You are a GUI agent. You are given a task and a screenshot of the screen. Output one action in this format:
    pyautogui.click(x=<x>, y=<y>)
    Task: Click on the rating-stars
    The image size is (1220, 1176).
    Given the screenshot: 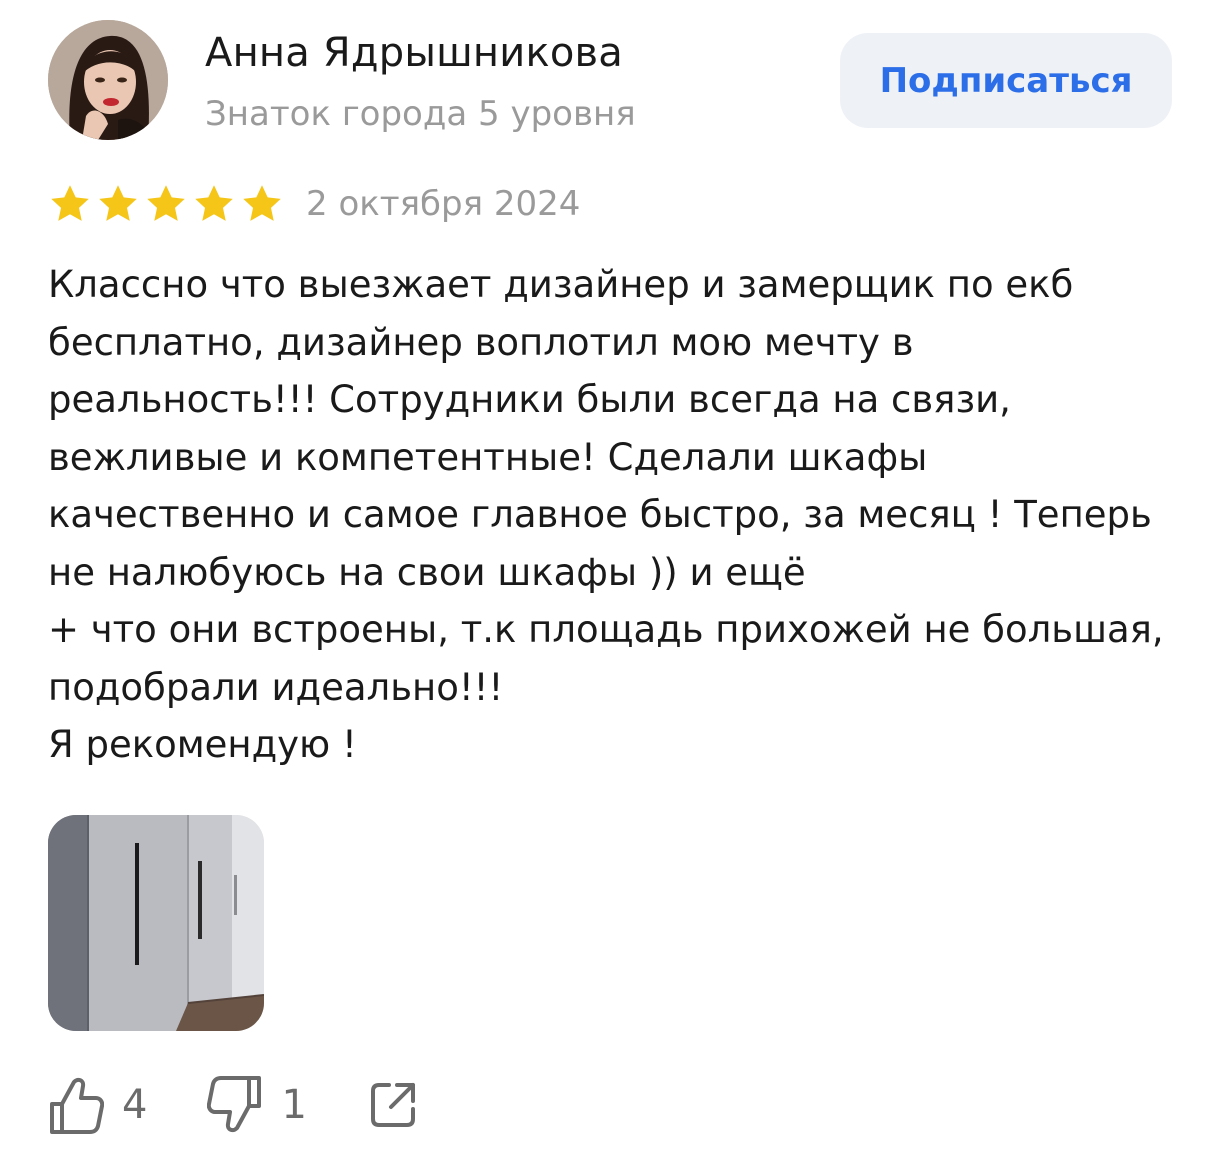 What is the action you would take?
    pyautogui.click(x=166, y=204)
    